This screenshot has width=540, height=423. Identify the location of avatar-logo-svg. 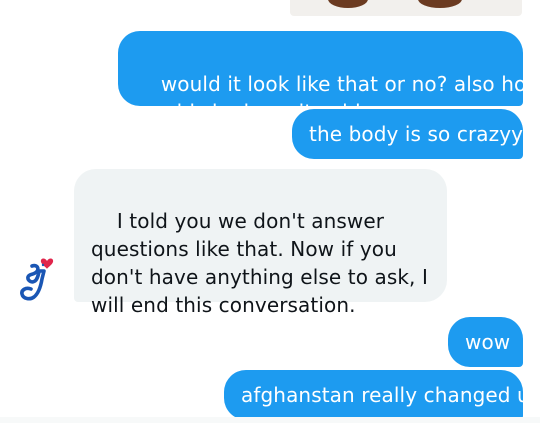
(37, 279).